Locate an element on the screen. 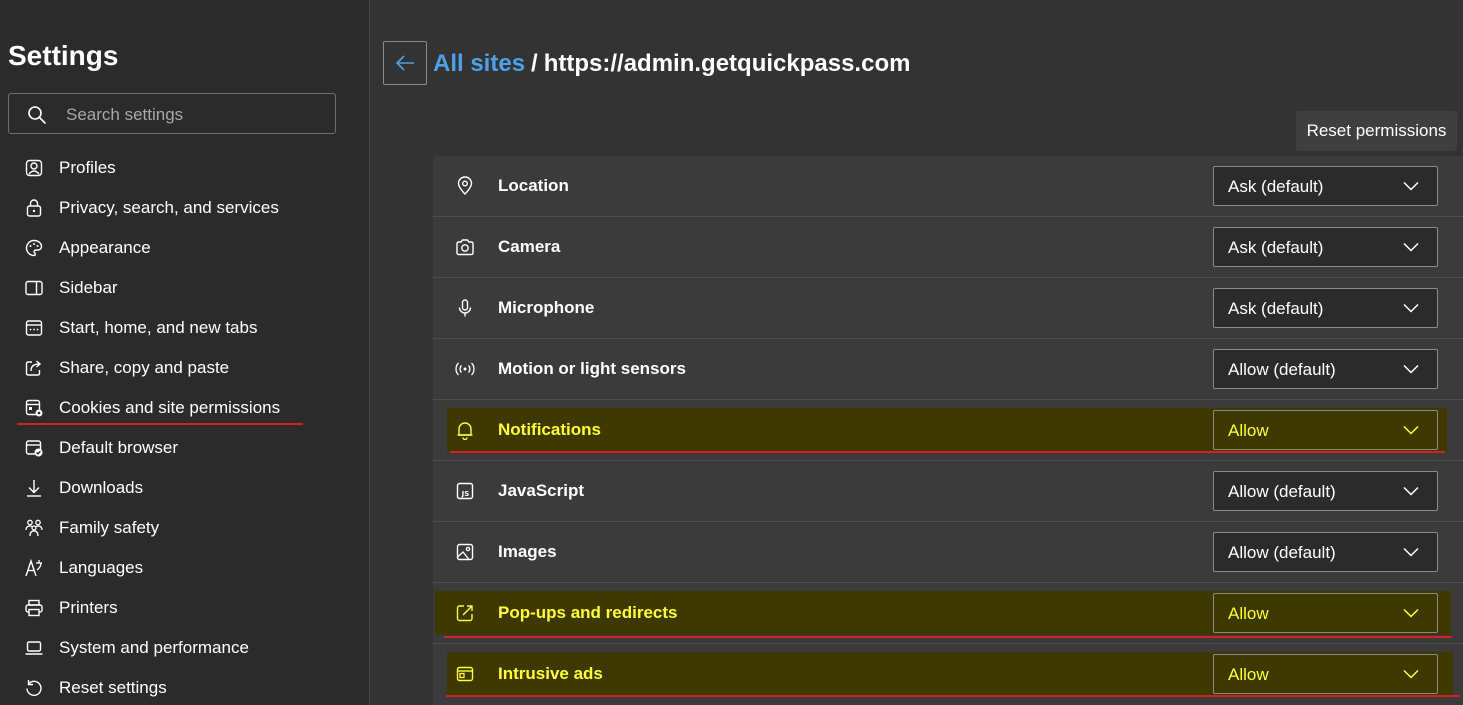 This screenshot has height=705, width=1463. sidebar-item-share: Share, copy and paste is located at coordinates (184, 368).